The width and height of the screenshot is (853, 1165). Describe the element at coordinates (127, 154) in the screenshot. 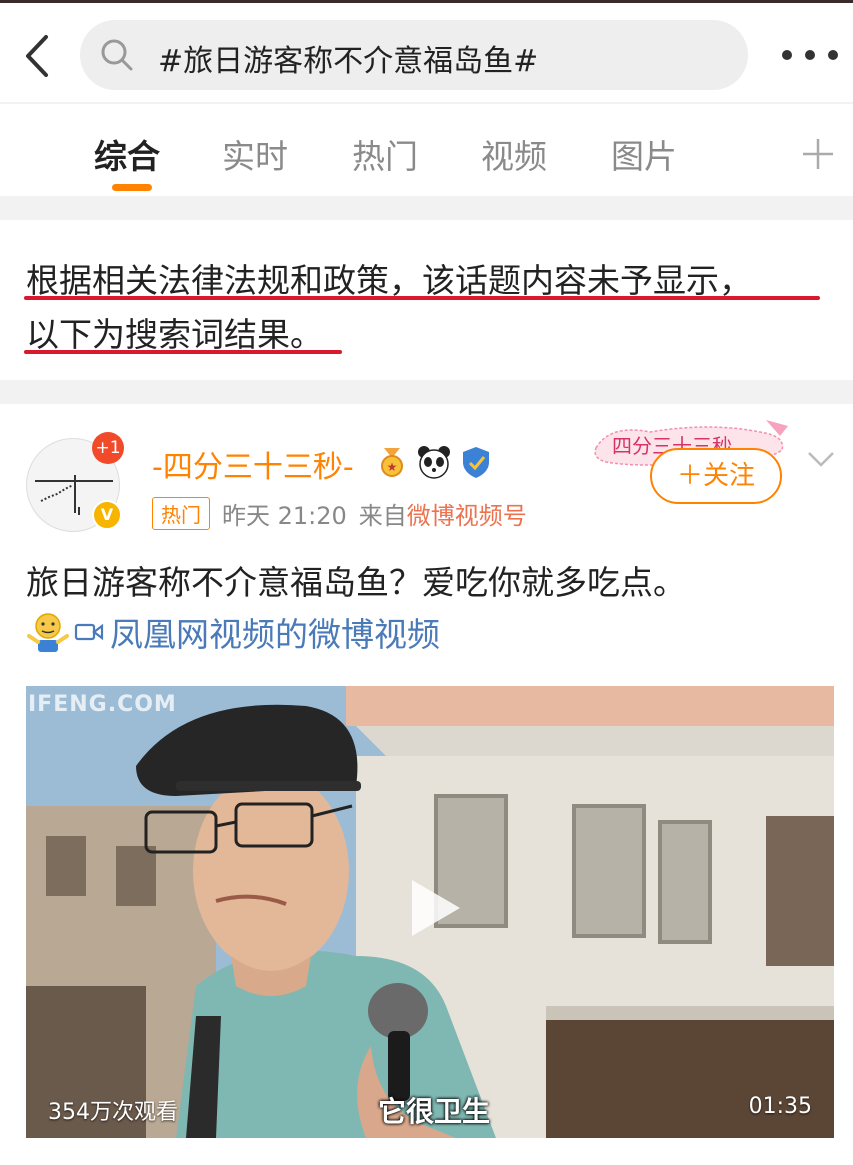

I see `tab-comprehensive: 综合` at that location.